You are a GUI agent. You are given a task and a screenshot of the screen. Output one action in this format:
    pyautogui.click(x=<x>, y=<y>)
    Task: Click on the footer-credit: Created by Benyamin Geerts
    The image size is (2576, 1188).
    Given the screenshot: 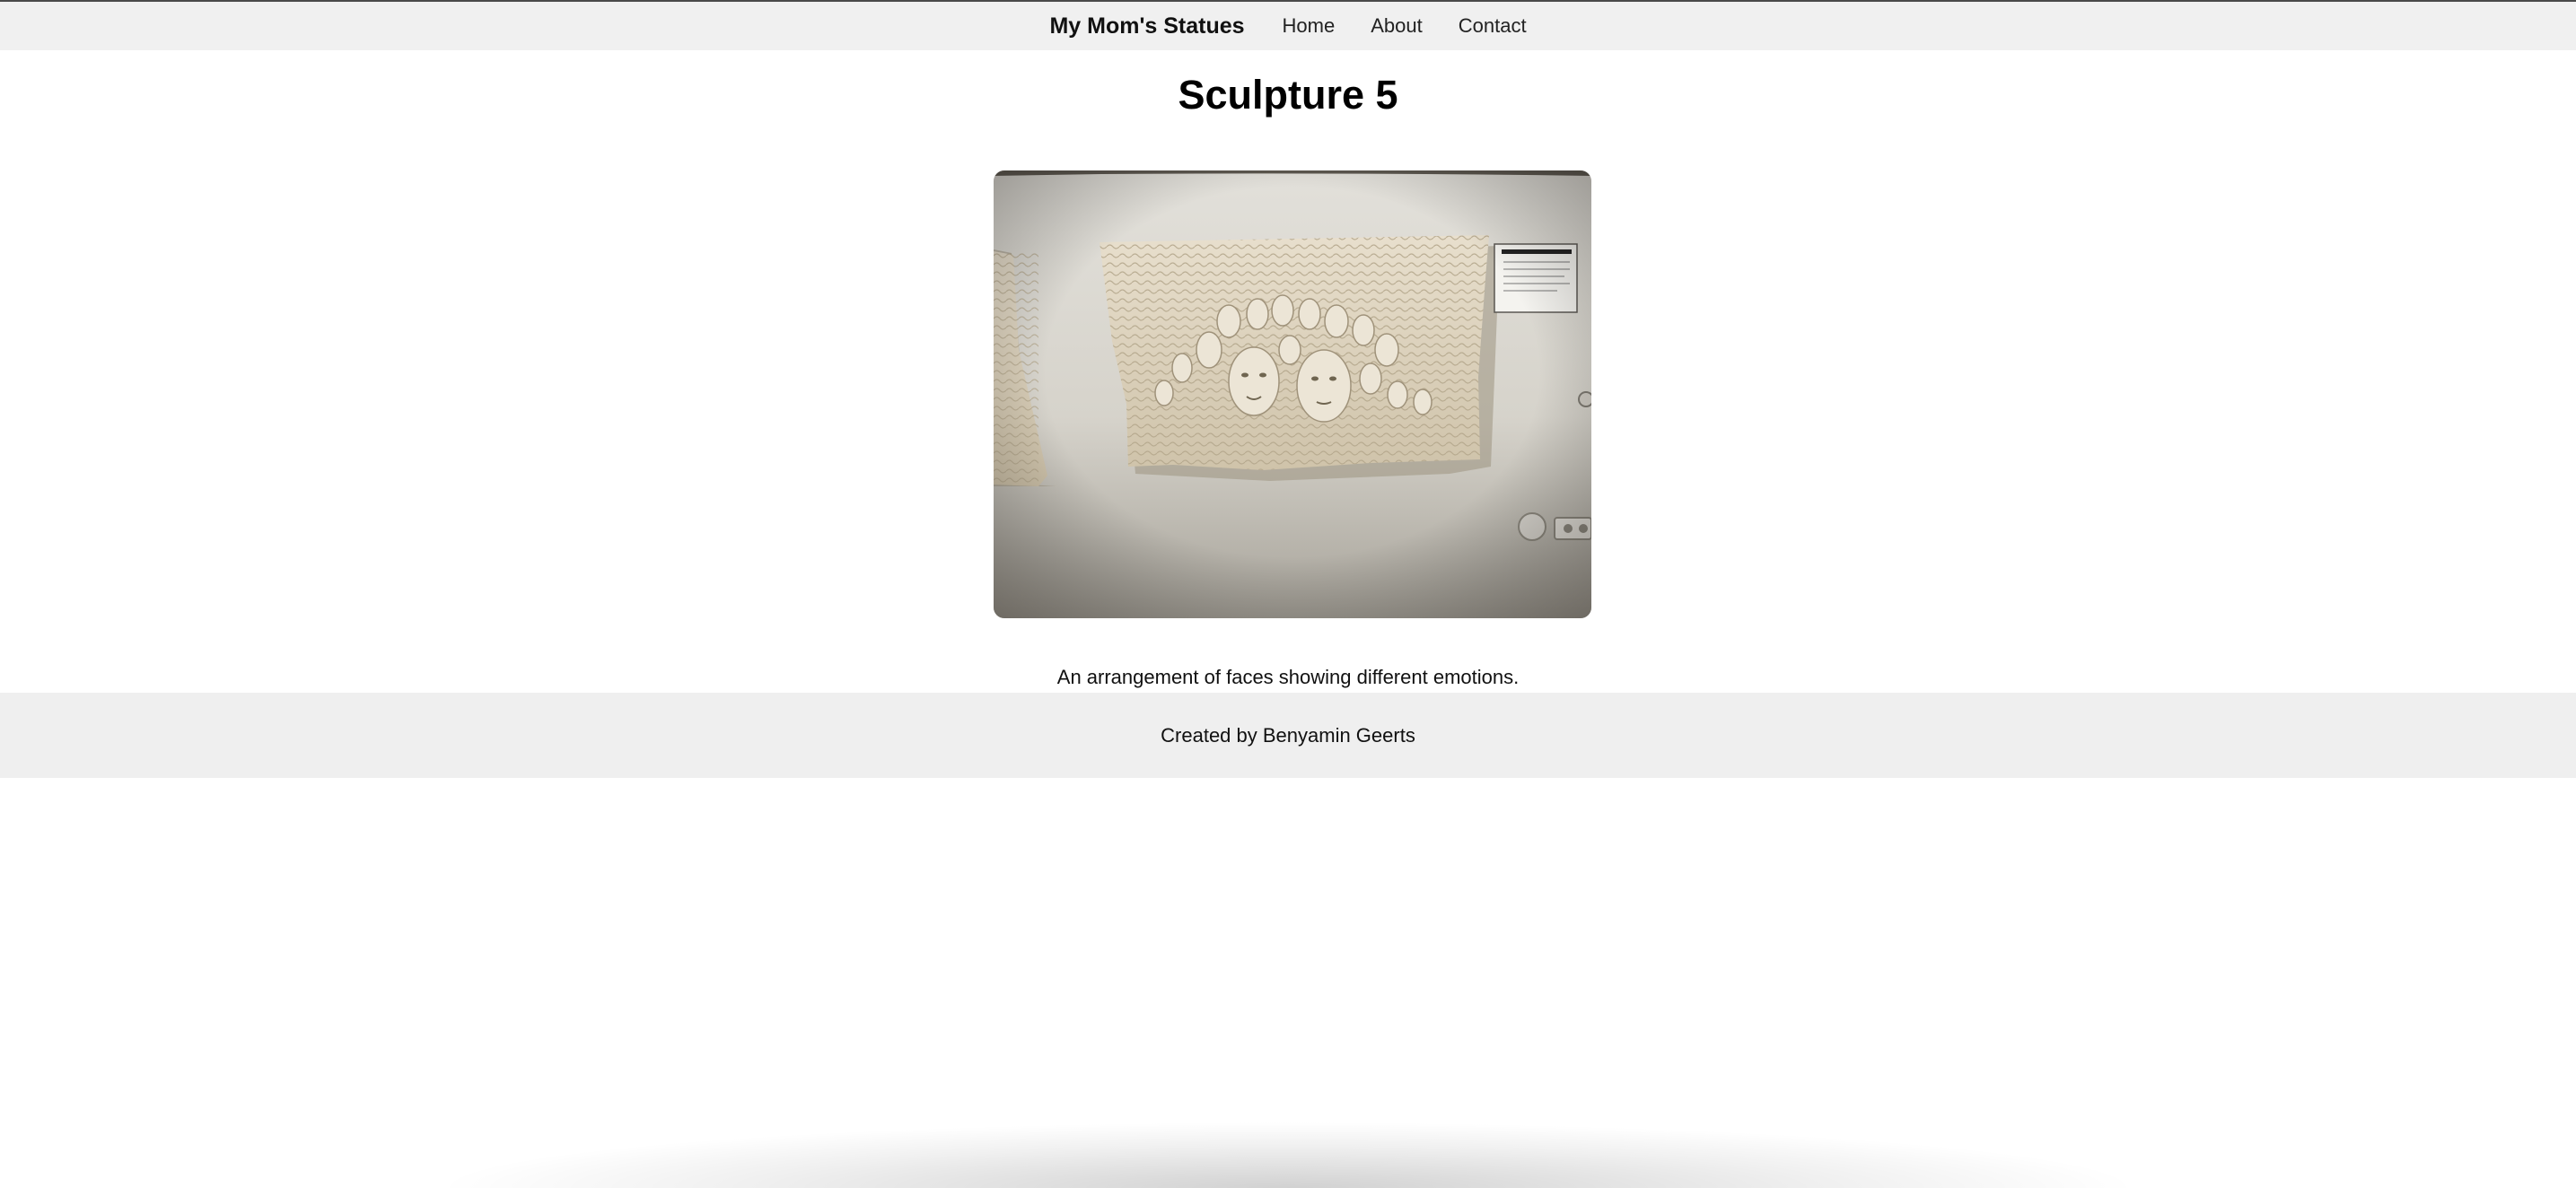 What is the action you would take?
    pyautogui.click(x=1288, y=735)
    